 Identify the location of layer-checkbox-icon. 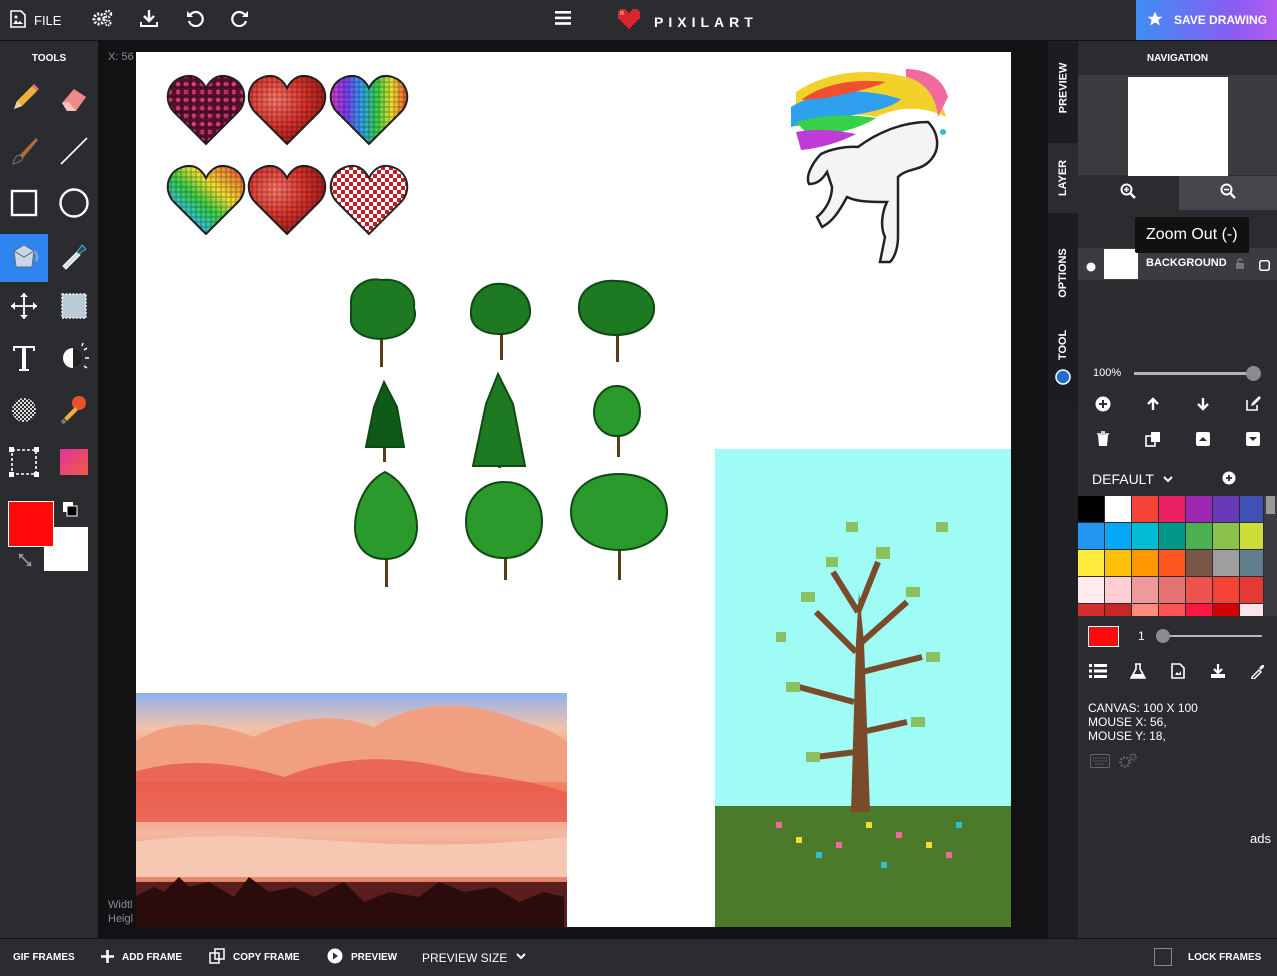
(1264, 267).